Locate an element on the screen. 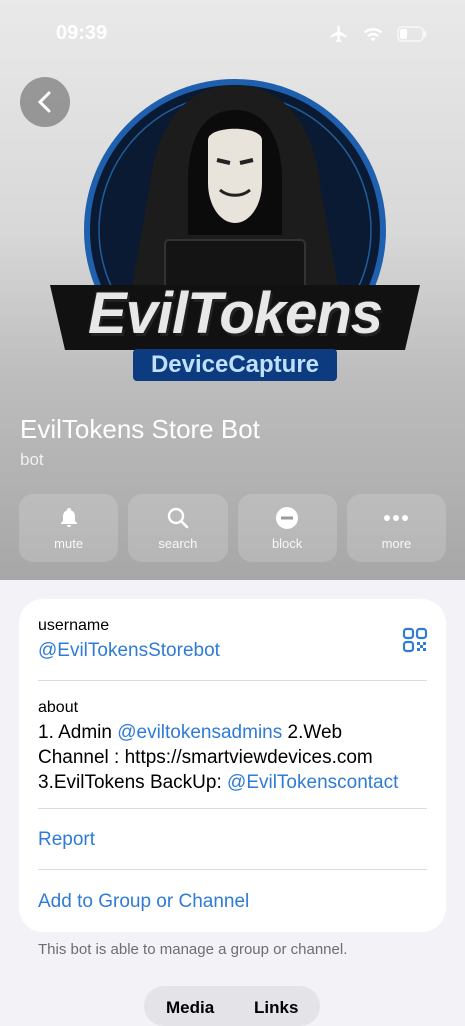  mute-label: mute is located at coordinates (69, 543).